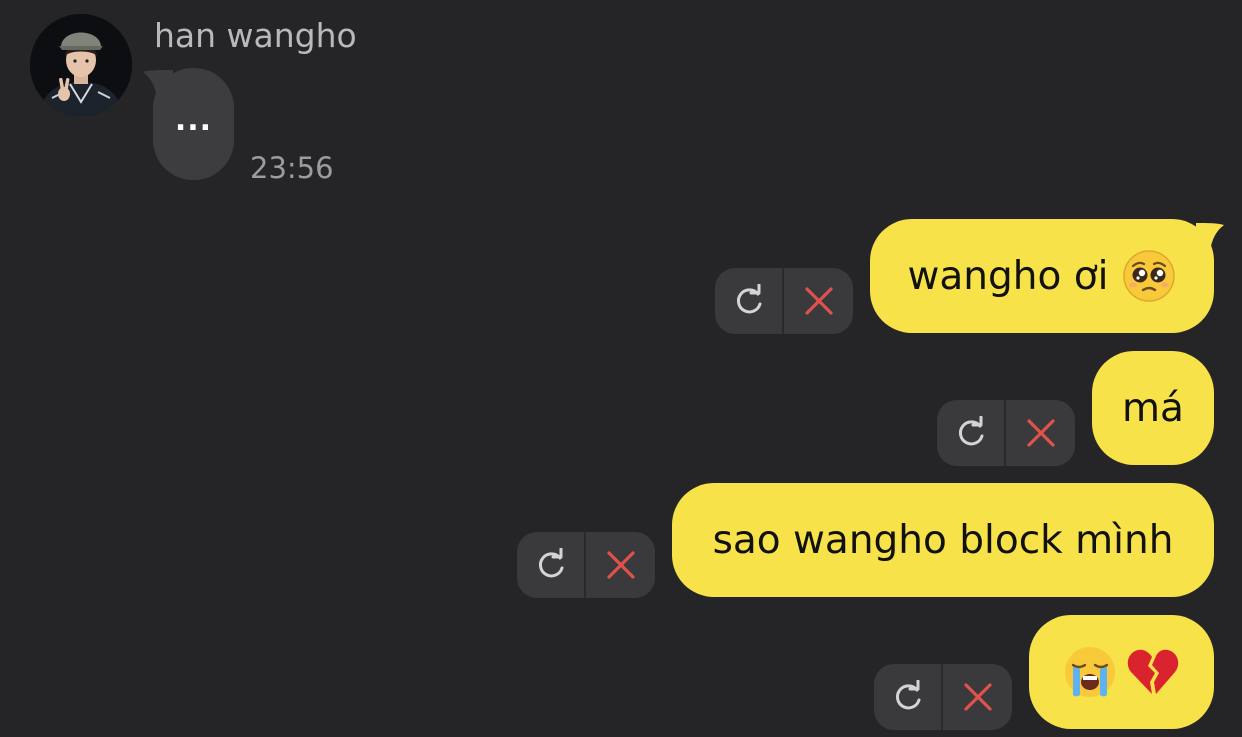 Image resolution: width=1242 pixels, height=737 pixels. I want to click on outgoing-message-bubble: sao wangho block mình, so click(943, 540).